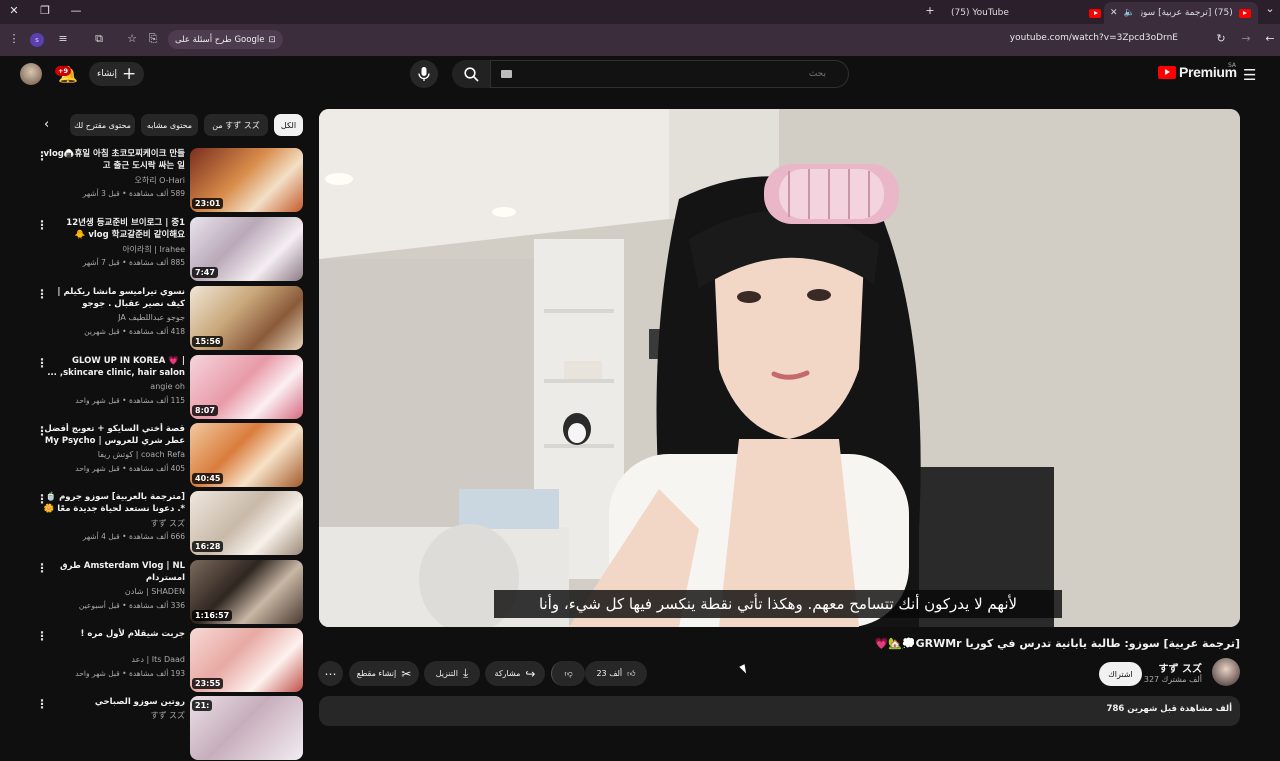  I want to click on channel-name: SHADEN | شادن, so click(114, 591).